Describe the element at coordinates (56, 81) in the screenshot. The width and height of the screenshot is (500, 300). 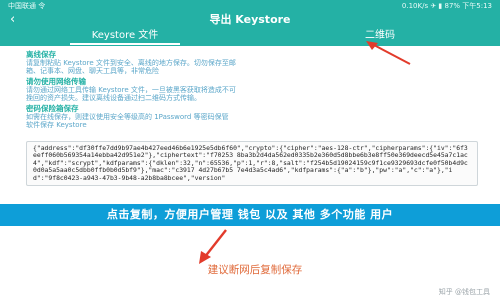
I see `section-title: 请勿使用网络传输` at that location.